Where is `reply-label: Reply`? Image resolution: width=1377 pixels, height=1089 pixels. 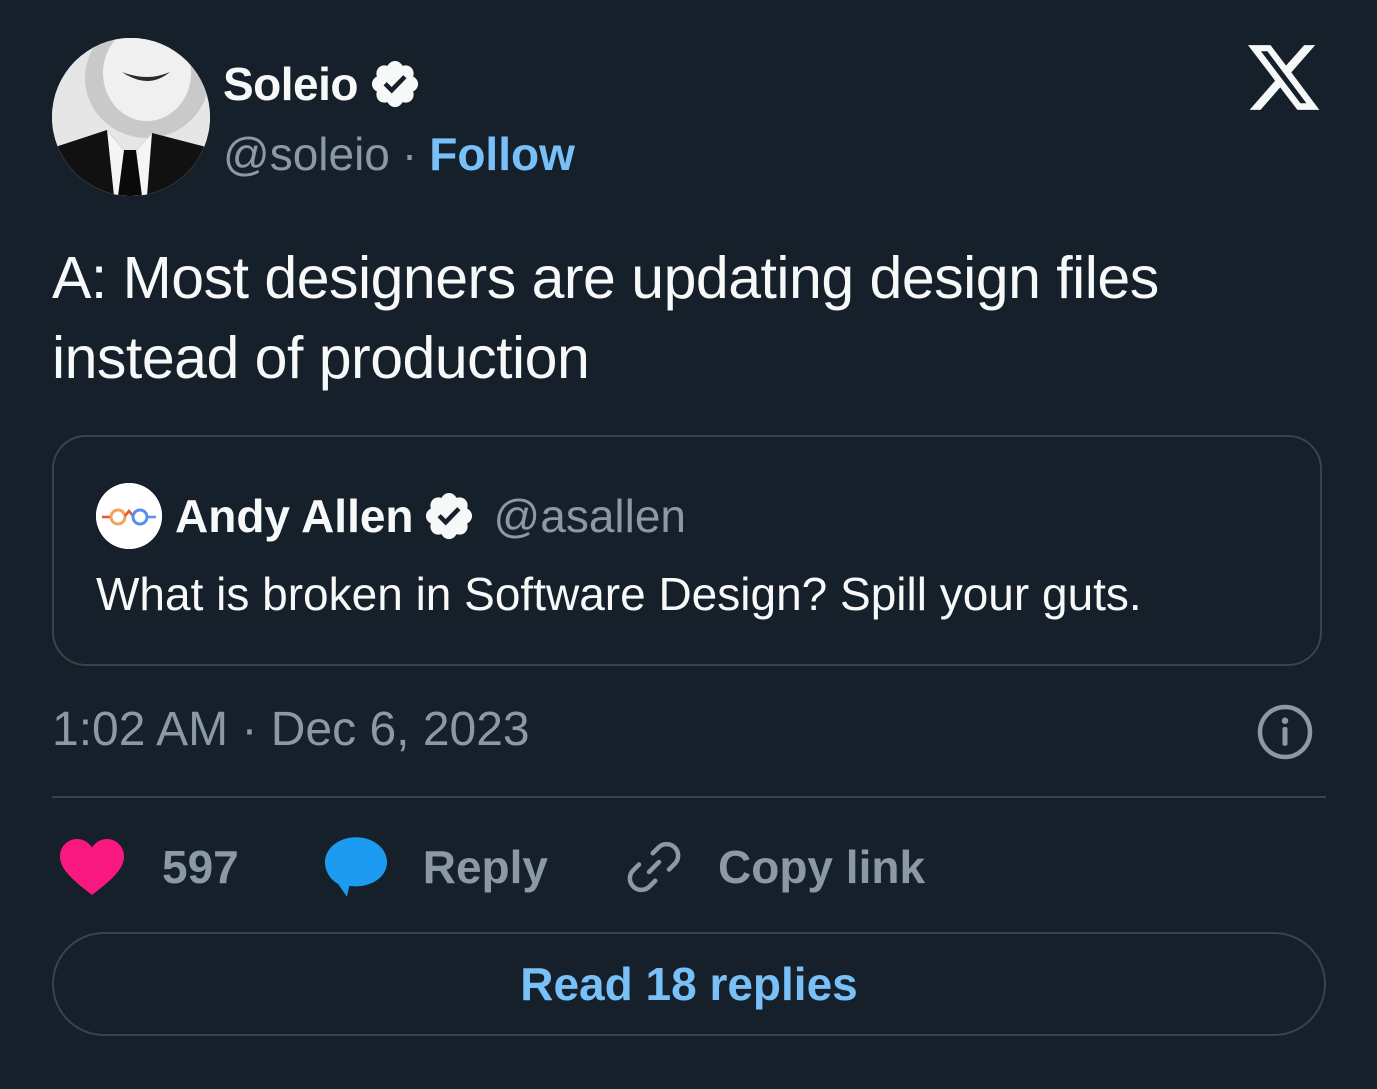 reply-label: Reply is located at coordinates (485, 867).